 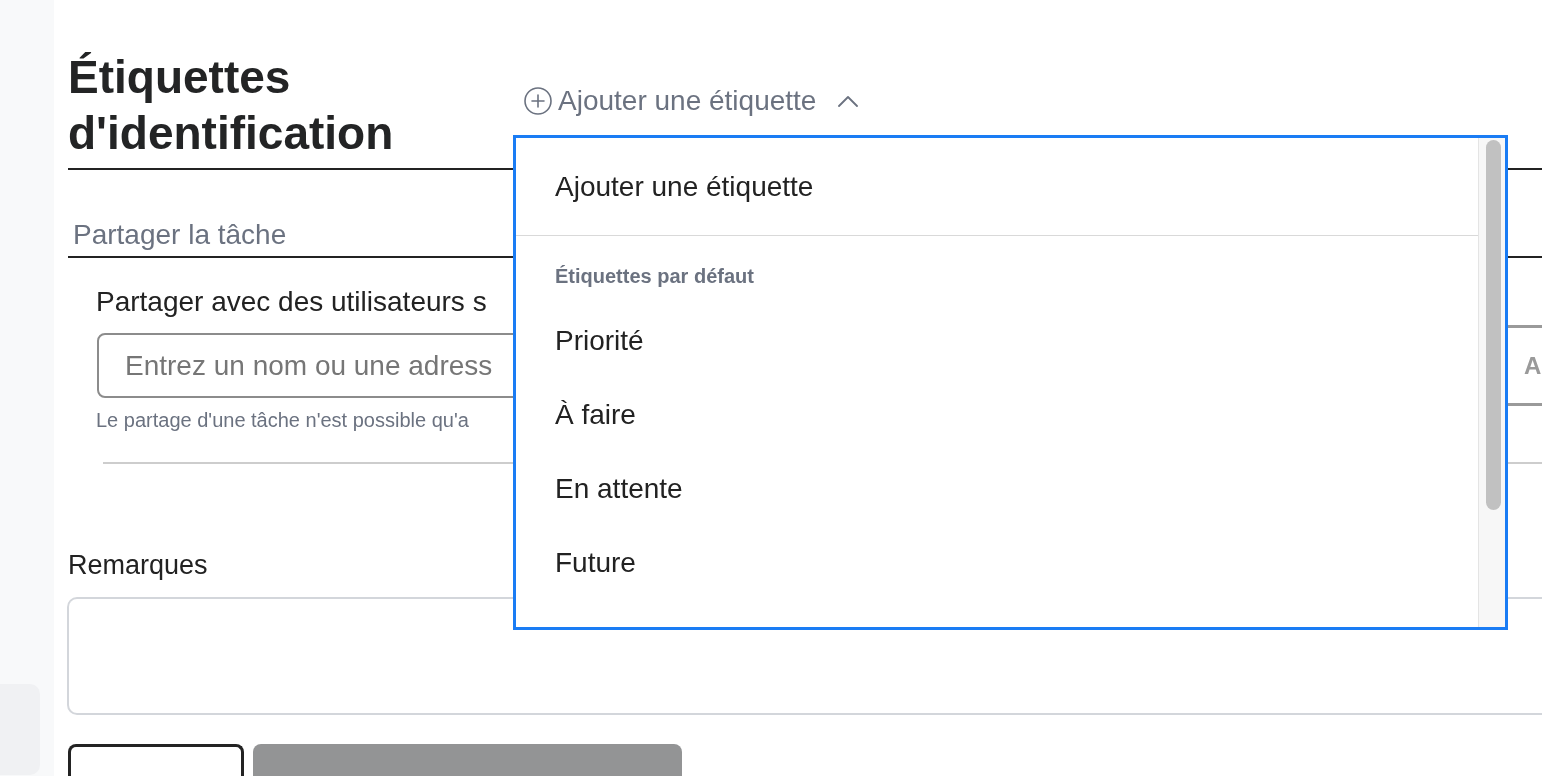 I want to click on menu-item: Priorité, so click(x=997, y=341).